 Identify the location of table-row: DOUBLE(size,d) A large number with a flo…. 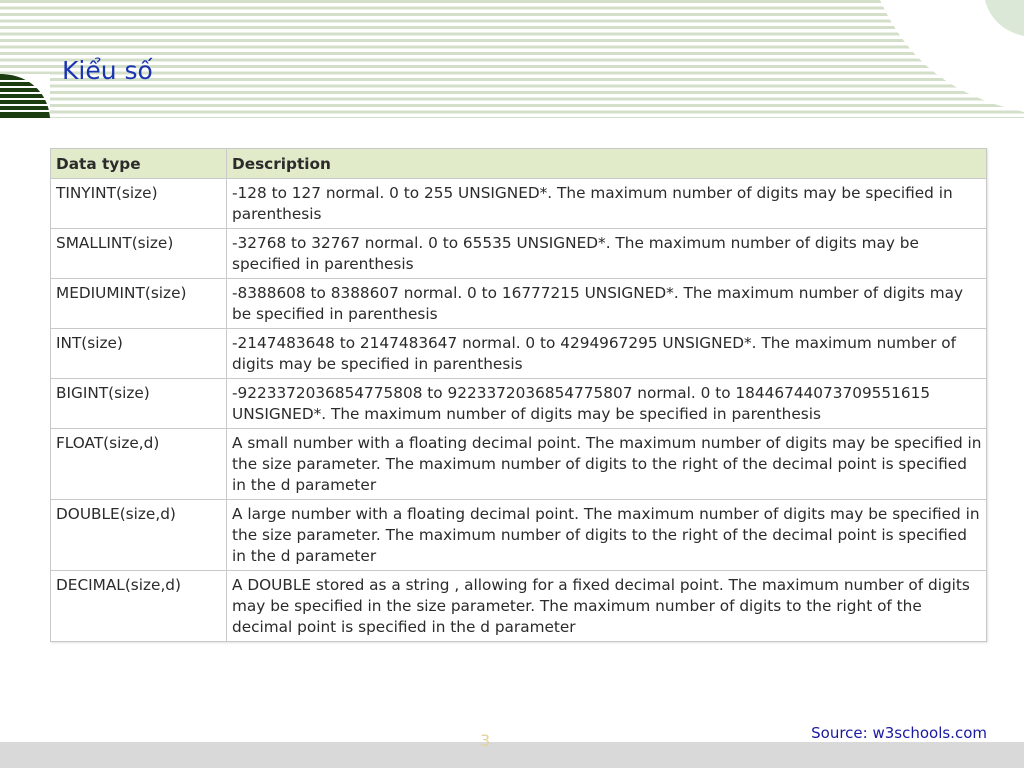
(518, 535).